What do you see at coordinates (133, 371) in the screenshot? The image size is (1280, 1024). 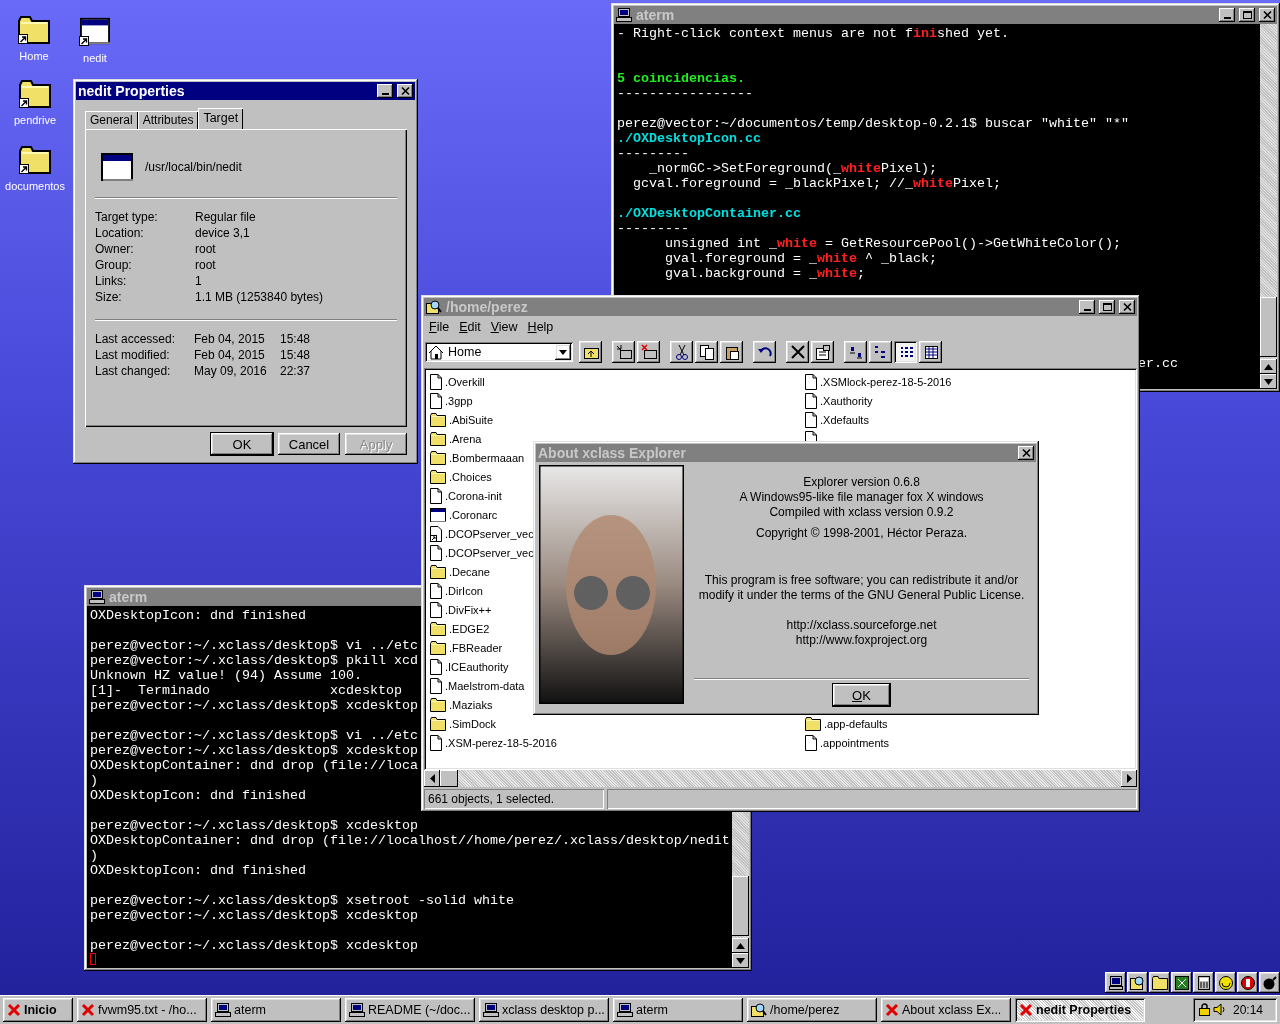 I see `field-label: Last changed:` at bounding box center [133, 371].